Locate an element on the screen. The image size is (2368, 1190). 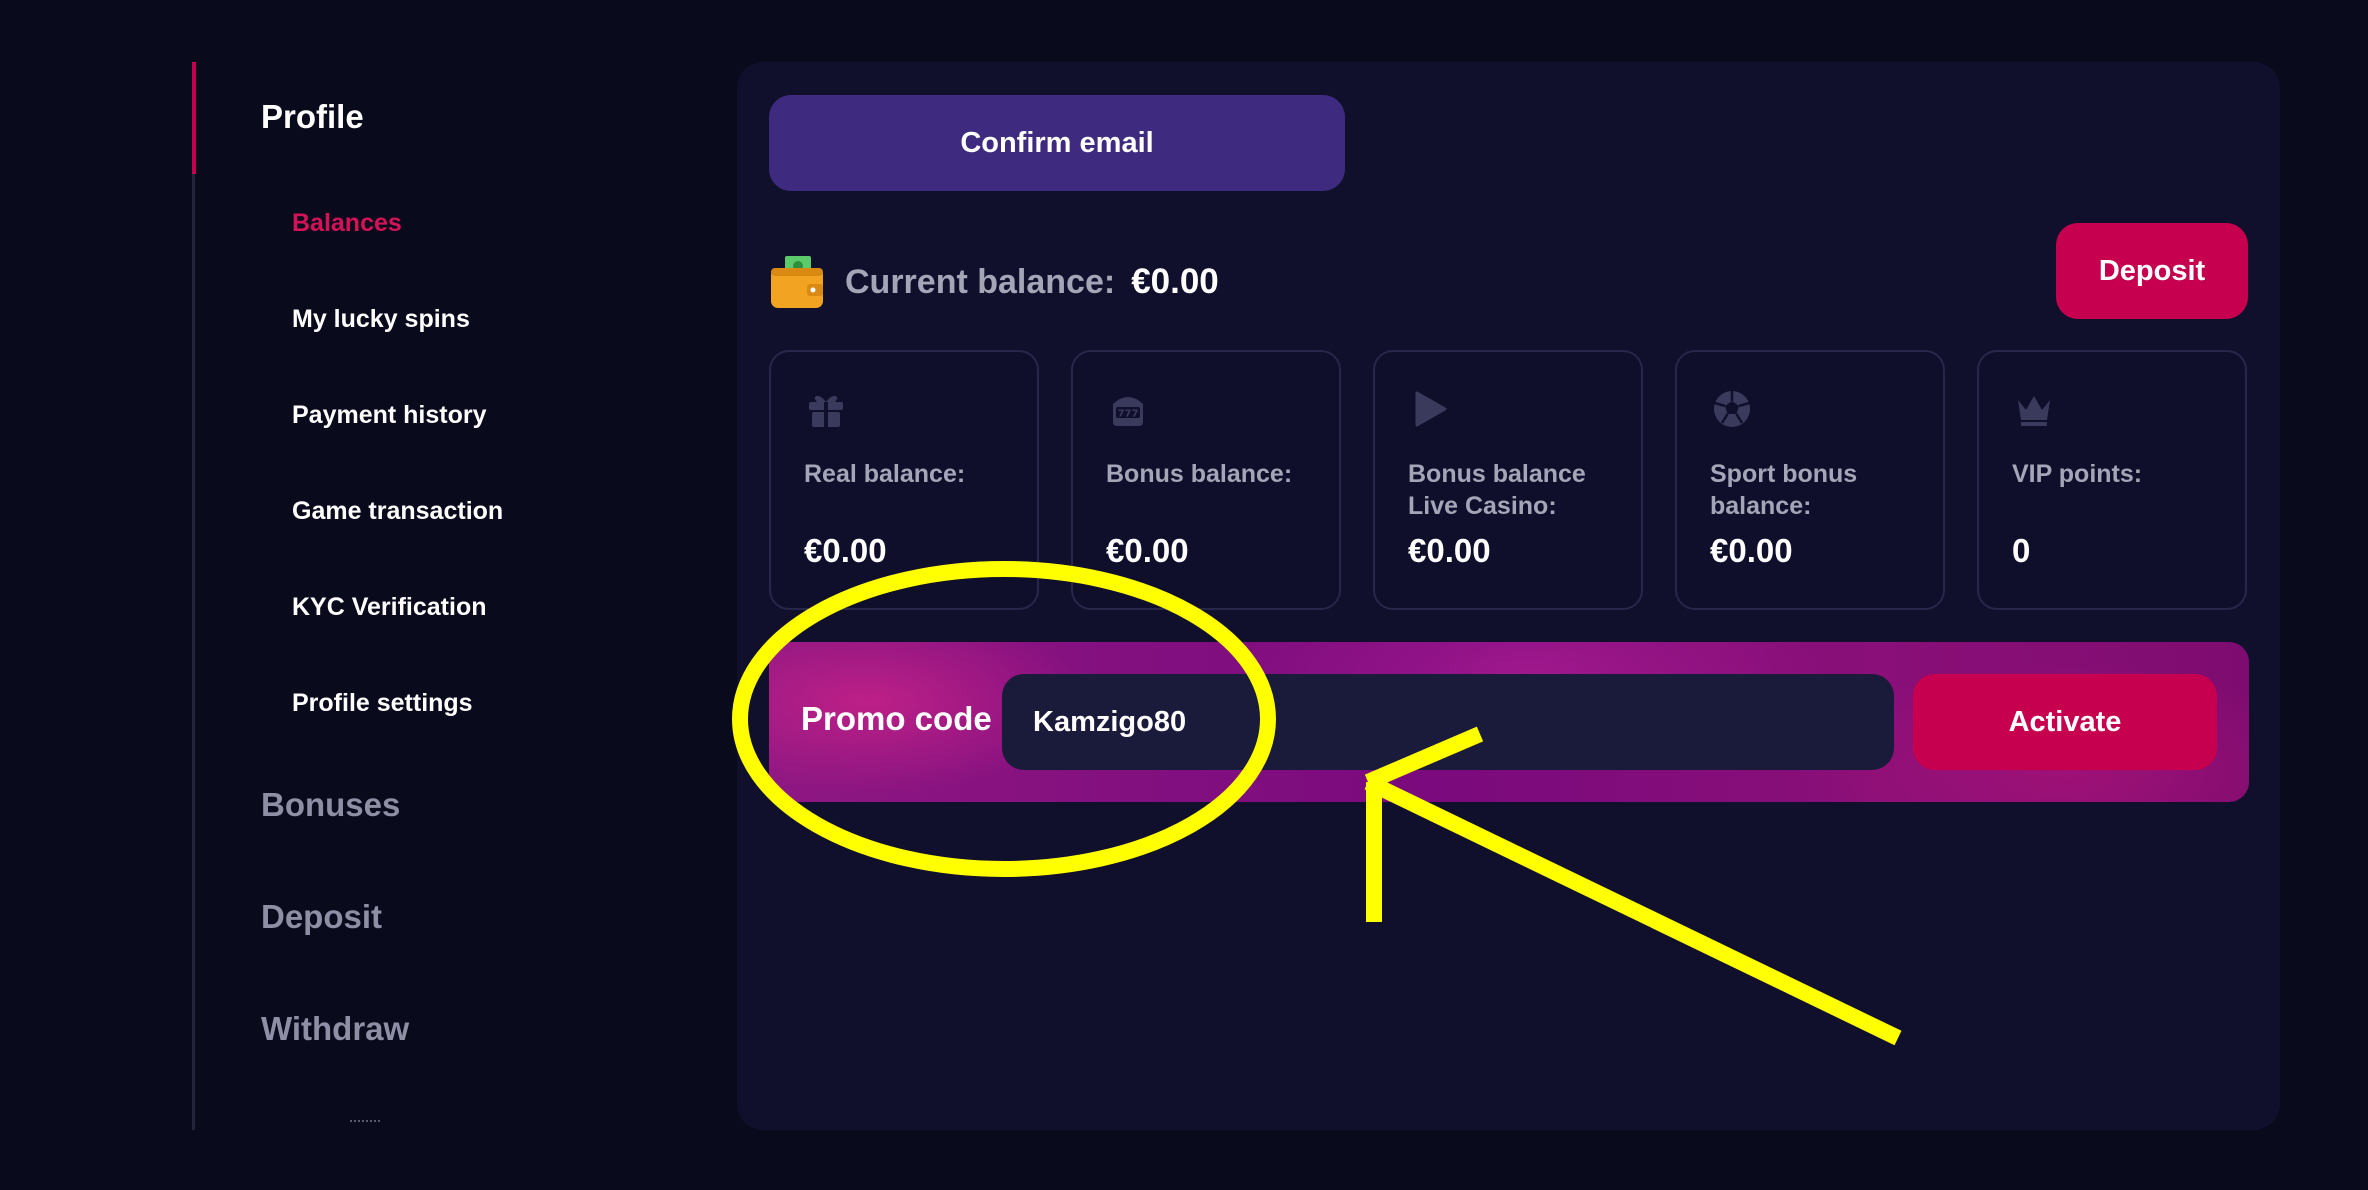
soccer-ball-icon is located at coordinates (1732, 409).